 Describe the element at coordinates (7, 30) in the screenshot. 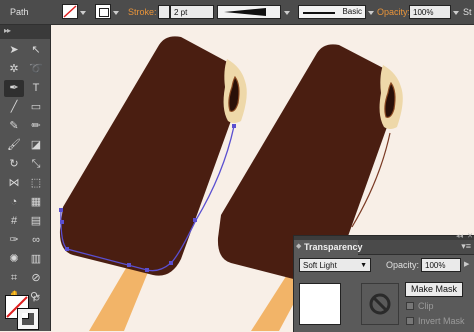

I see `collapse-icon: ▸▸` at that location.